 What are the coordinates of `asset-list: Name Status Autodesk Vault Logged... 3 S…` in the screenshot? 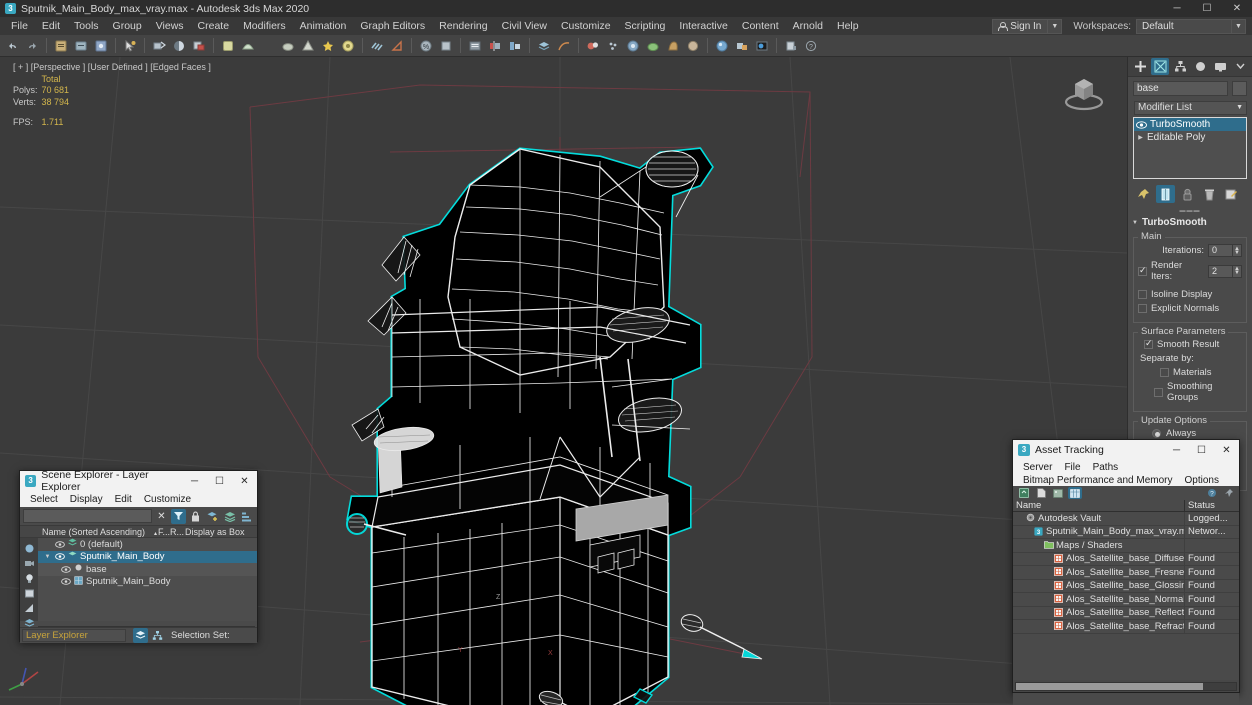 It's located at (1126, 590).